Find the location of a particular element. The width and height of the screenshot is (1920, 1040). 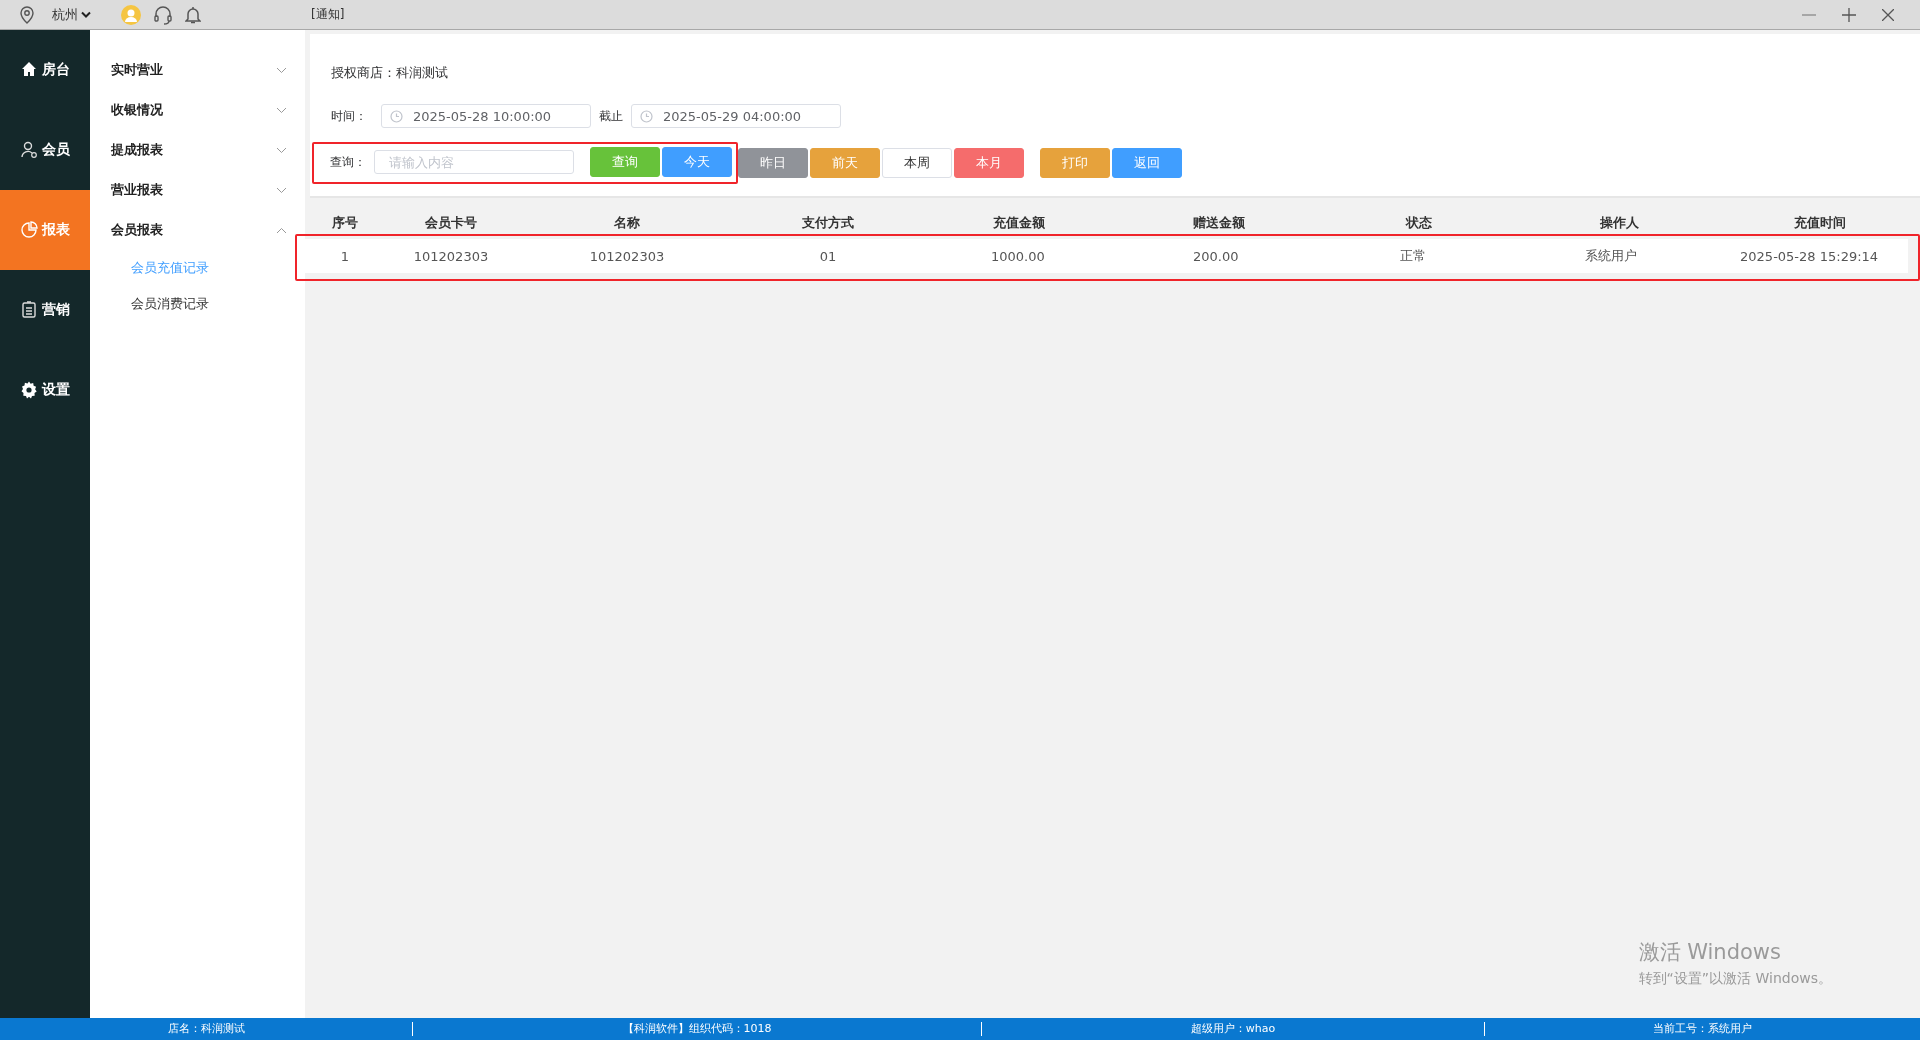

column-header: 充值金额 is located at coordinates (1019, 223).